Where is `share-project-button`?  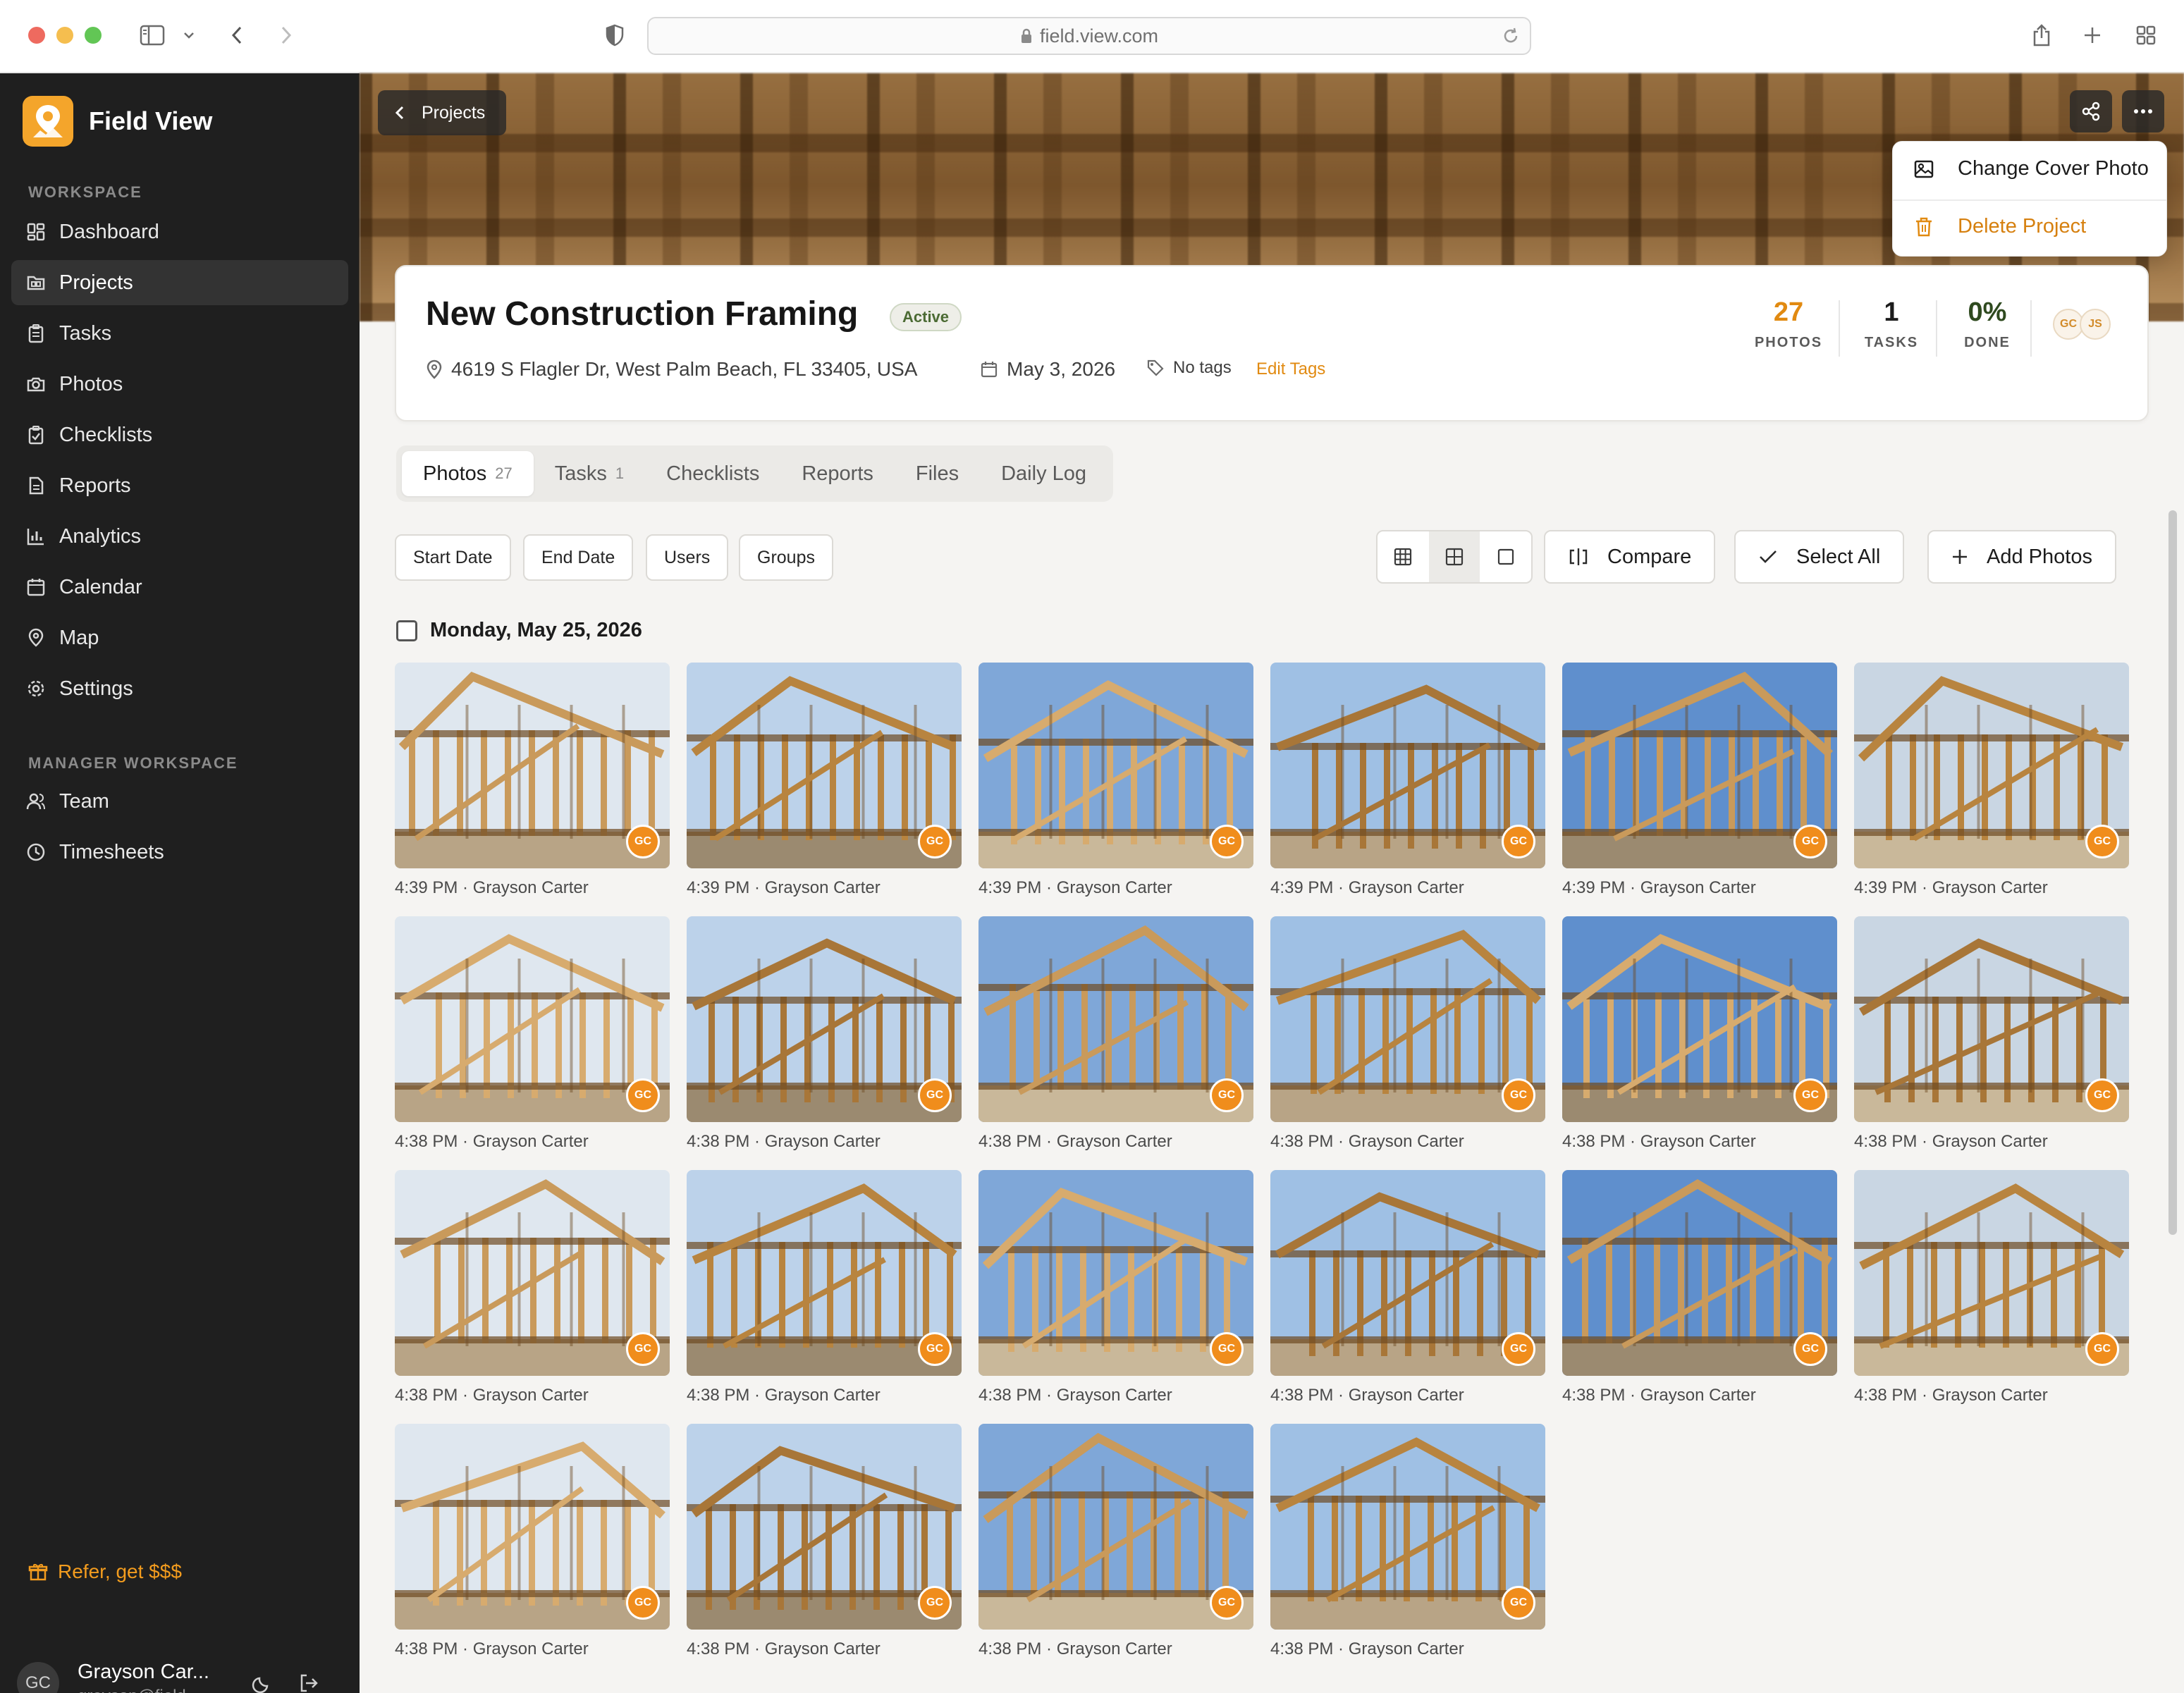 share-project-button is located at coordinates (2091, 112).